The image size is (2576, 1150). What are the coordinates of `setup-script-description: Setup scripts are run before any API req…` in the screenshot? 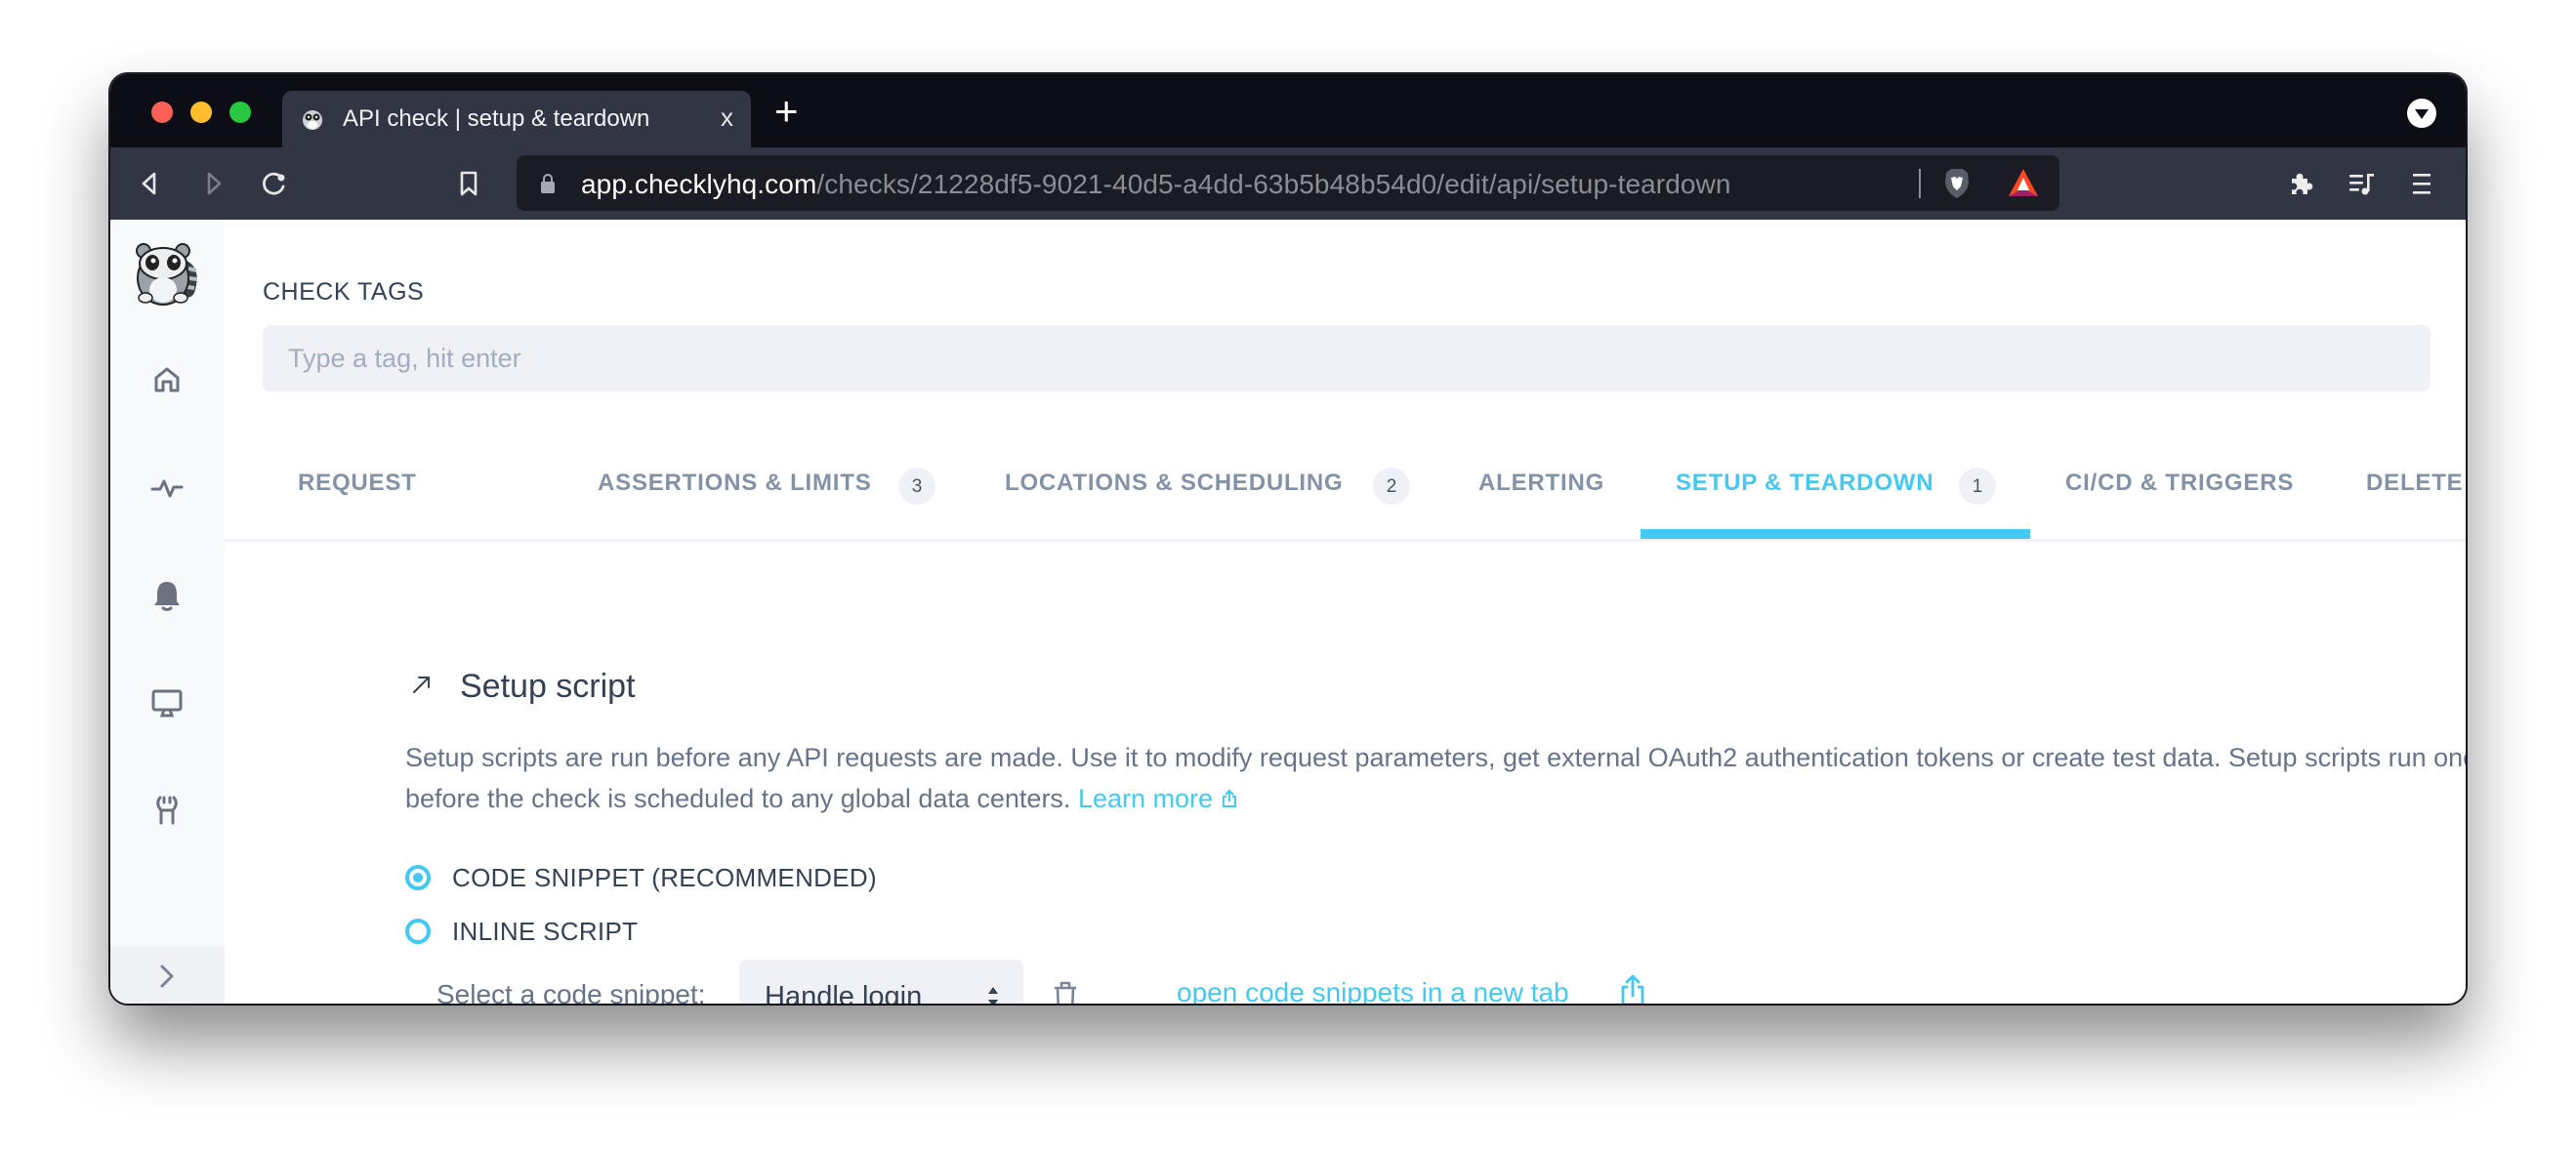 It's located at (1435, 778).